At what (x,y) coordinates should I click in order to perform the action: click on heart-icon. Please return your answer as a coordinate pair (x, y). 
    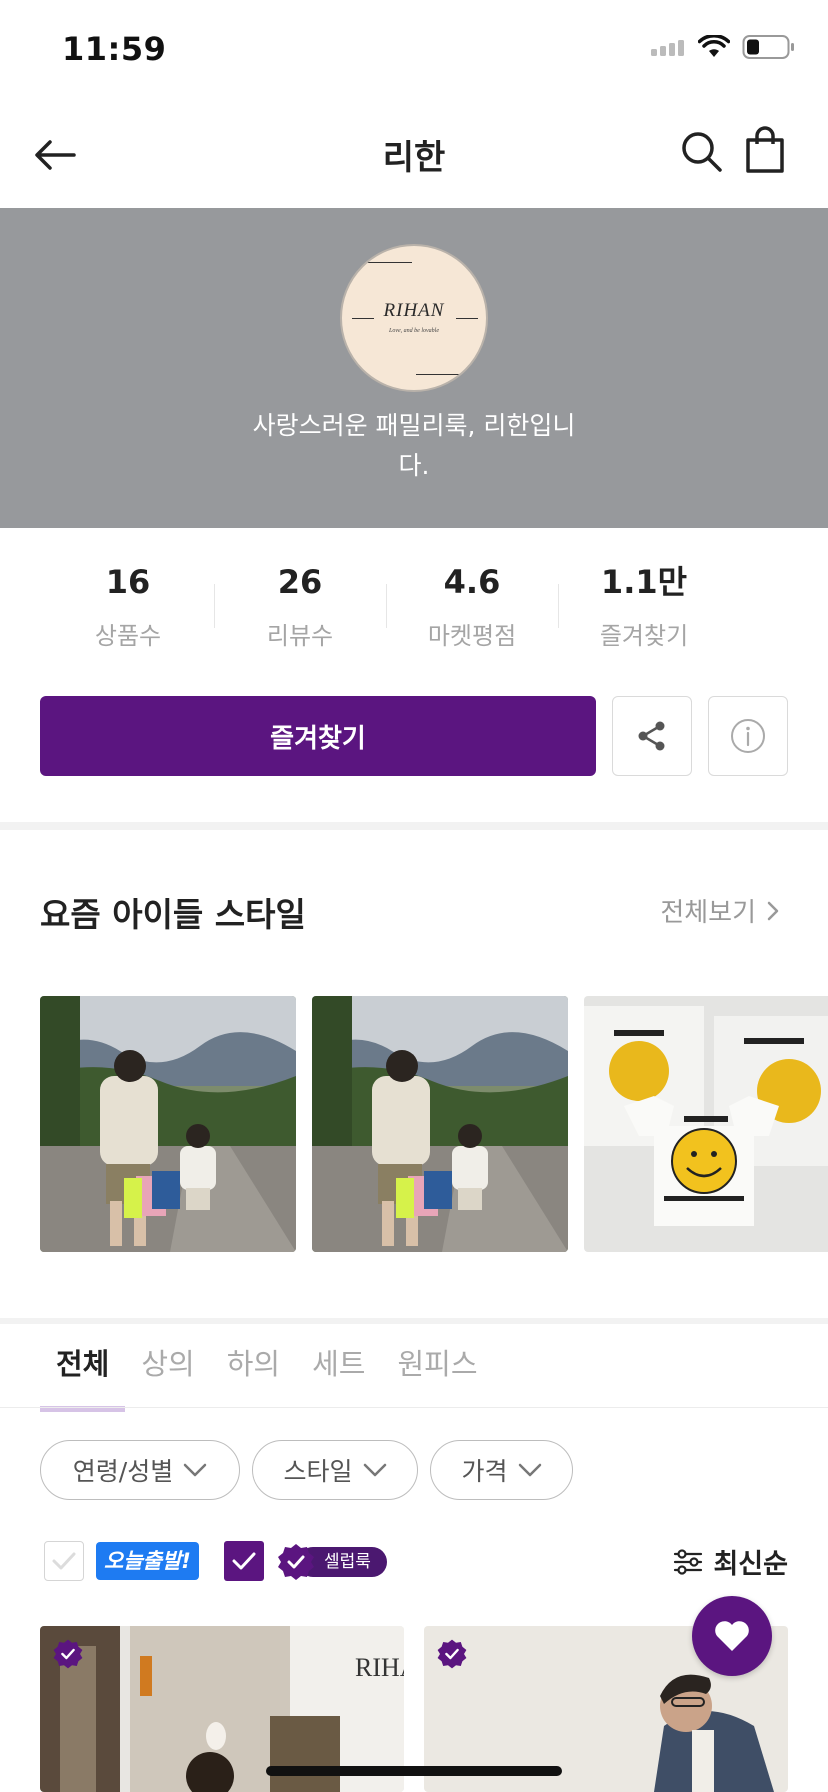
    Looking at the image, I should click on (732, 1636).